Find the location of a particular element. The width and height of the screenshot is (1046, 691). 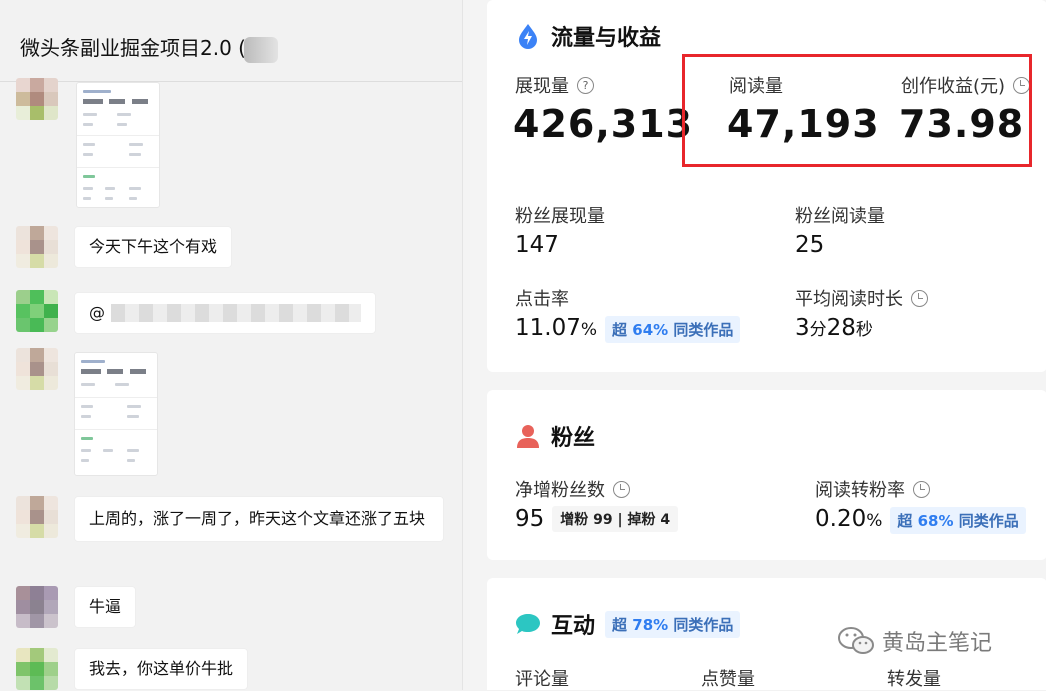

fans-gain-lose: 增粉 99 | 掉粉 4 is located at coordinates (615, 519).